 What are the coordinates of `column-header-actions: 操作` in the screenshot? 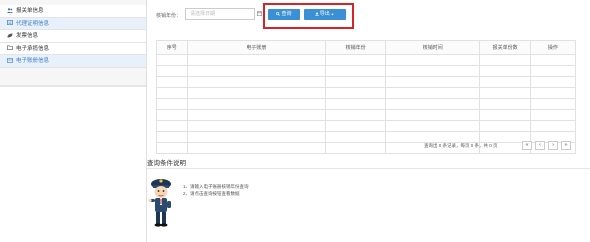 It's located at (553, 47).